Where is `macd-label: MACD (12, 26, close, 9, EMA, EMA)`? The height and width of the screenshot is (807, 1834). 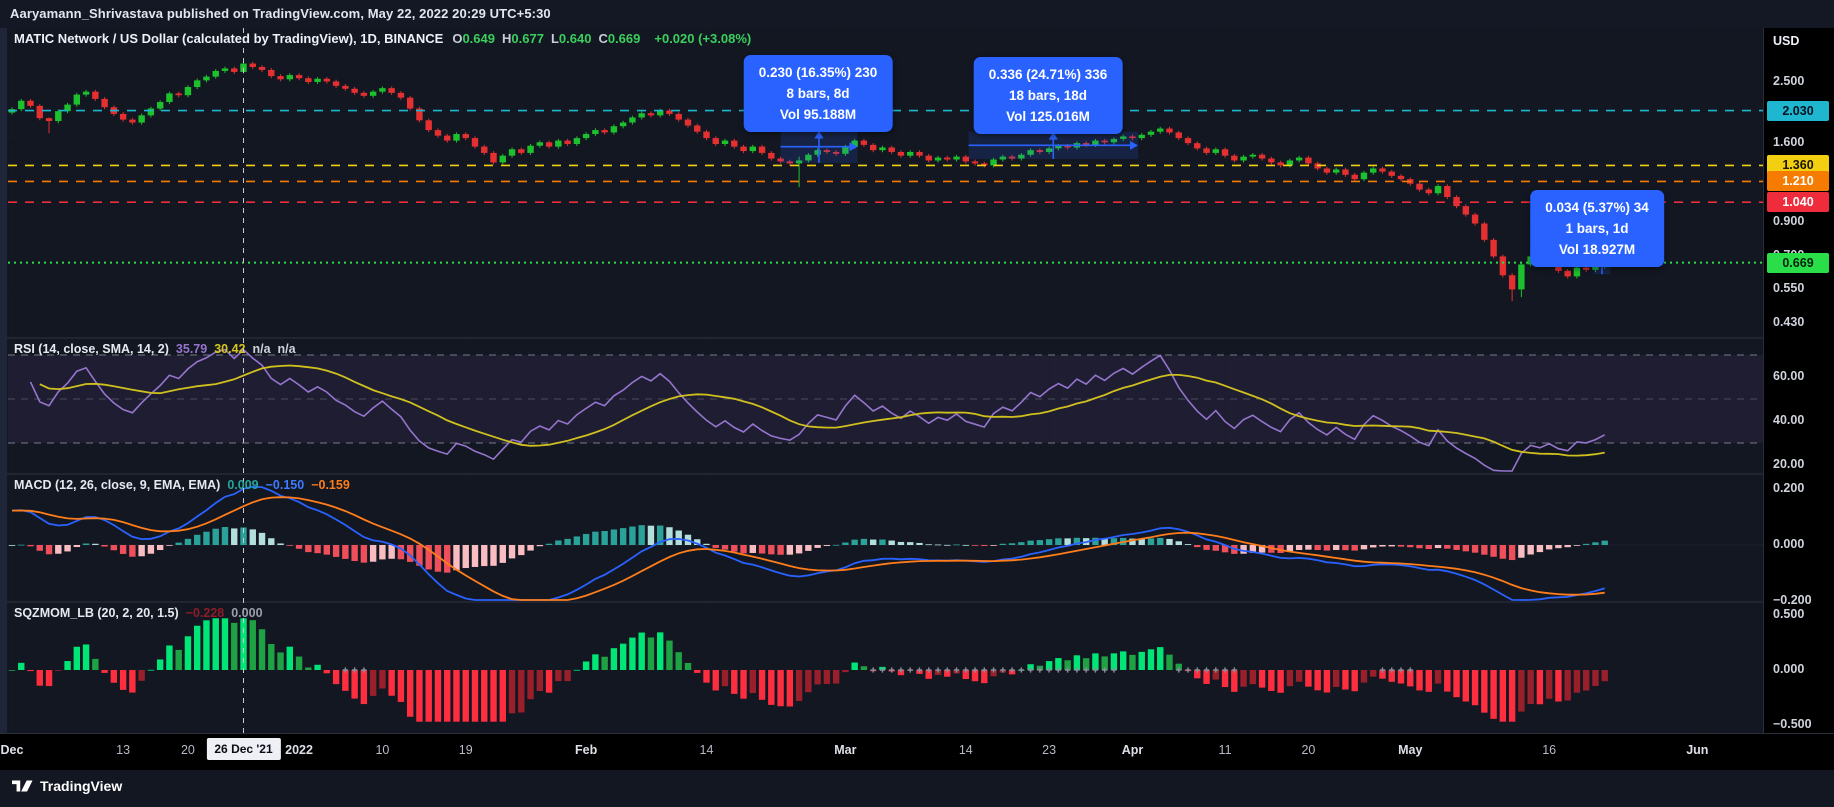 macd-label: MACD (12, 26, close, 9, EMA, EMA) is located at coordinates (117, 485).